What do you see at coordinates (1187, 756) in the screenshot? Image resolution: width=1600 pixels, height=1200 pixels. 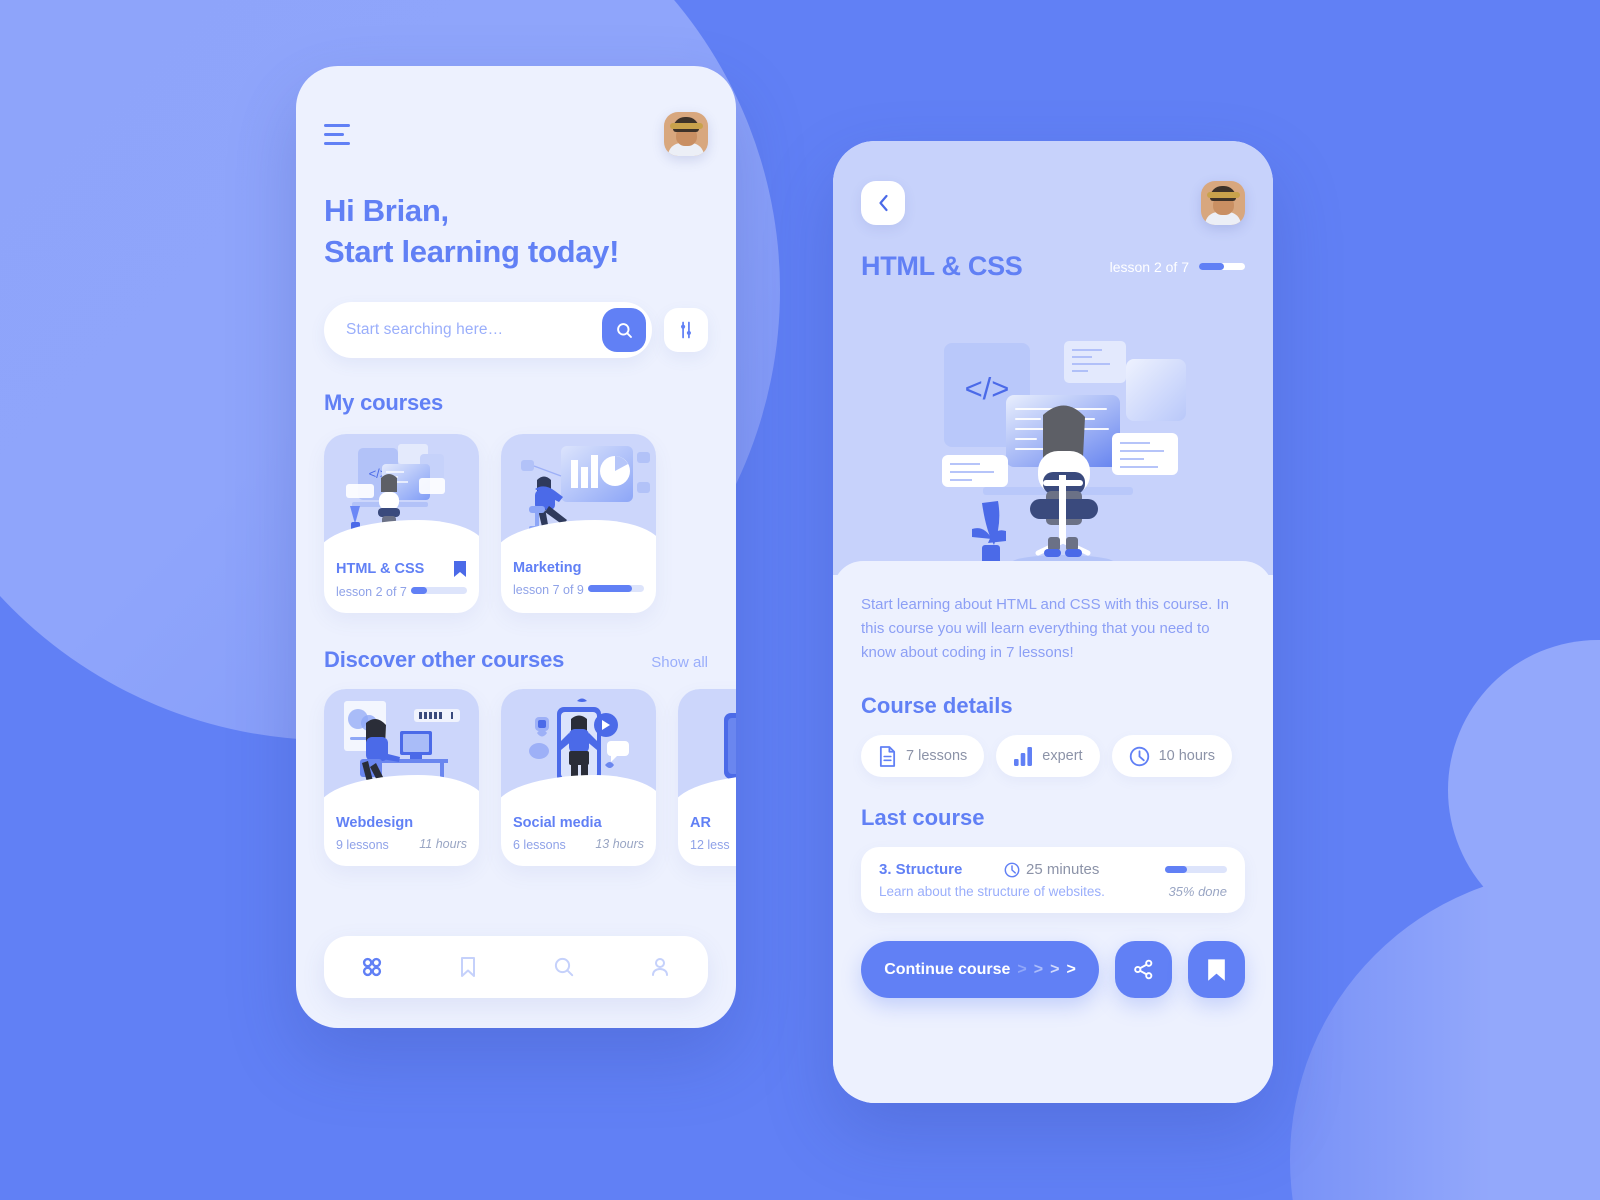 I see `detail-pill-label: 10 hours` at bounding box center [1187, 756].